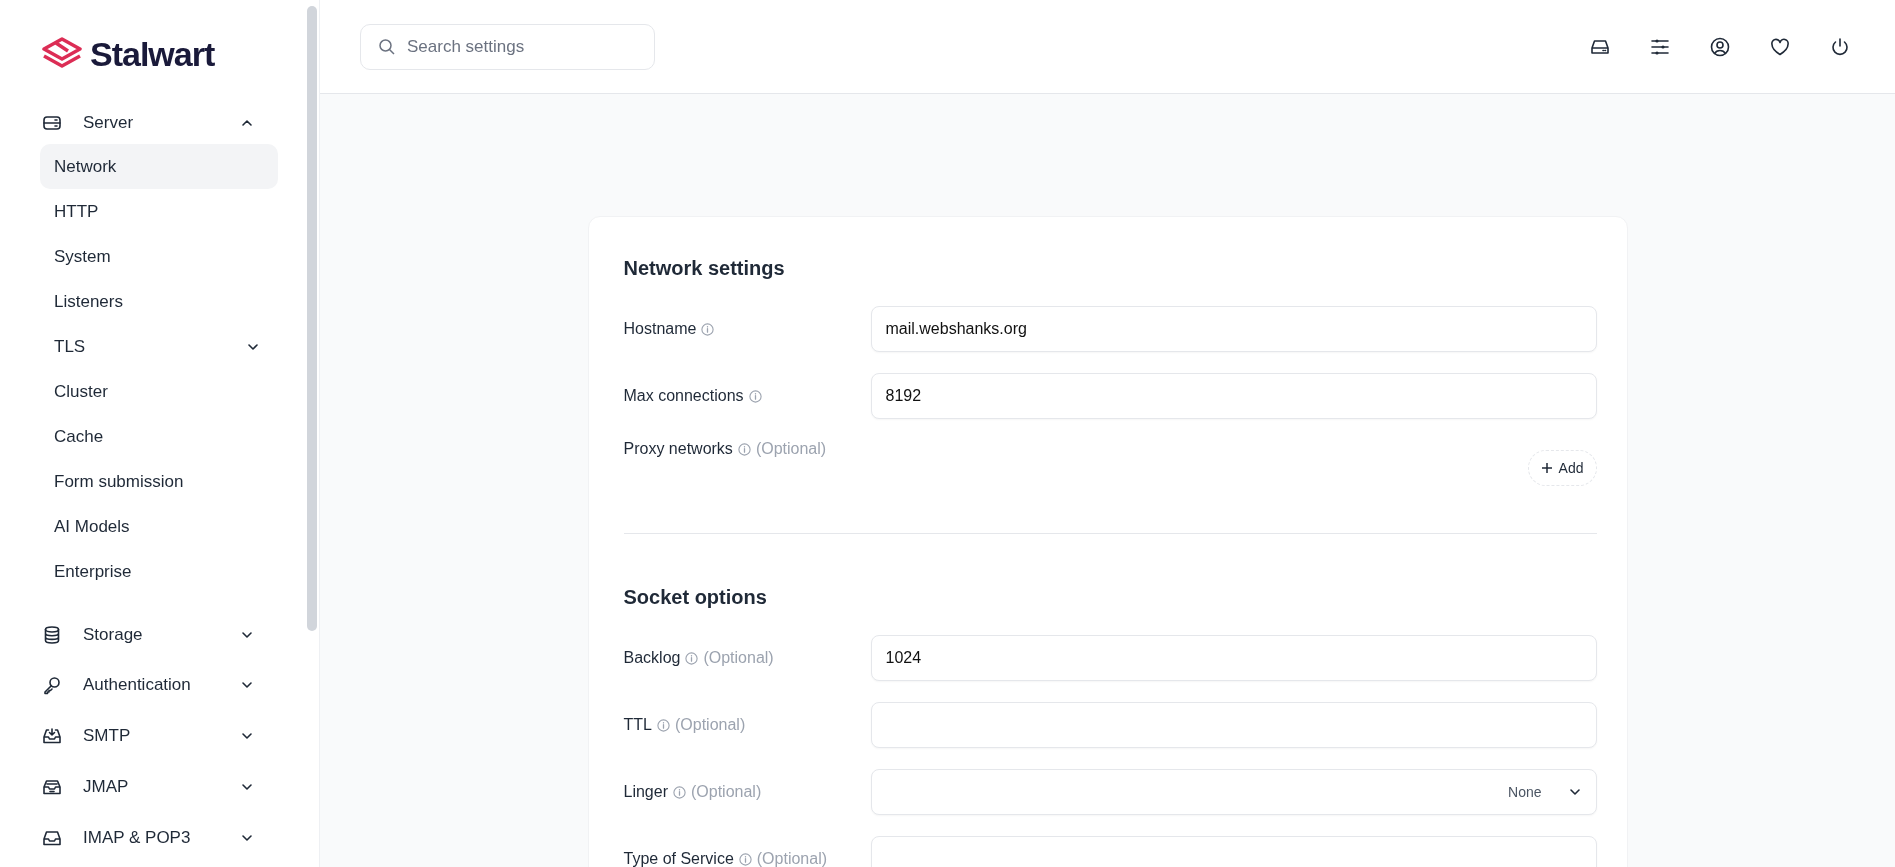 This screenshot has width=1895, height=867. What do you see at coordinates (155, 787) in the screenshot?
I see `sidebar-group: JMAP` at bounding box center [155, 787].